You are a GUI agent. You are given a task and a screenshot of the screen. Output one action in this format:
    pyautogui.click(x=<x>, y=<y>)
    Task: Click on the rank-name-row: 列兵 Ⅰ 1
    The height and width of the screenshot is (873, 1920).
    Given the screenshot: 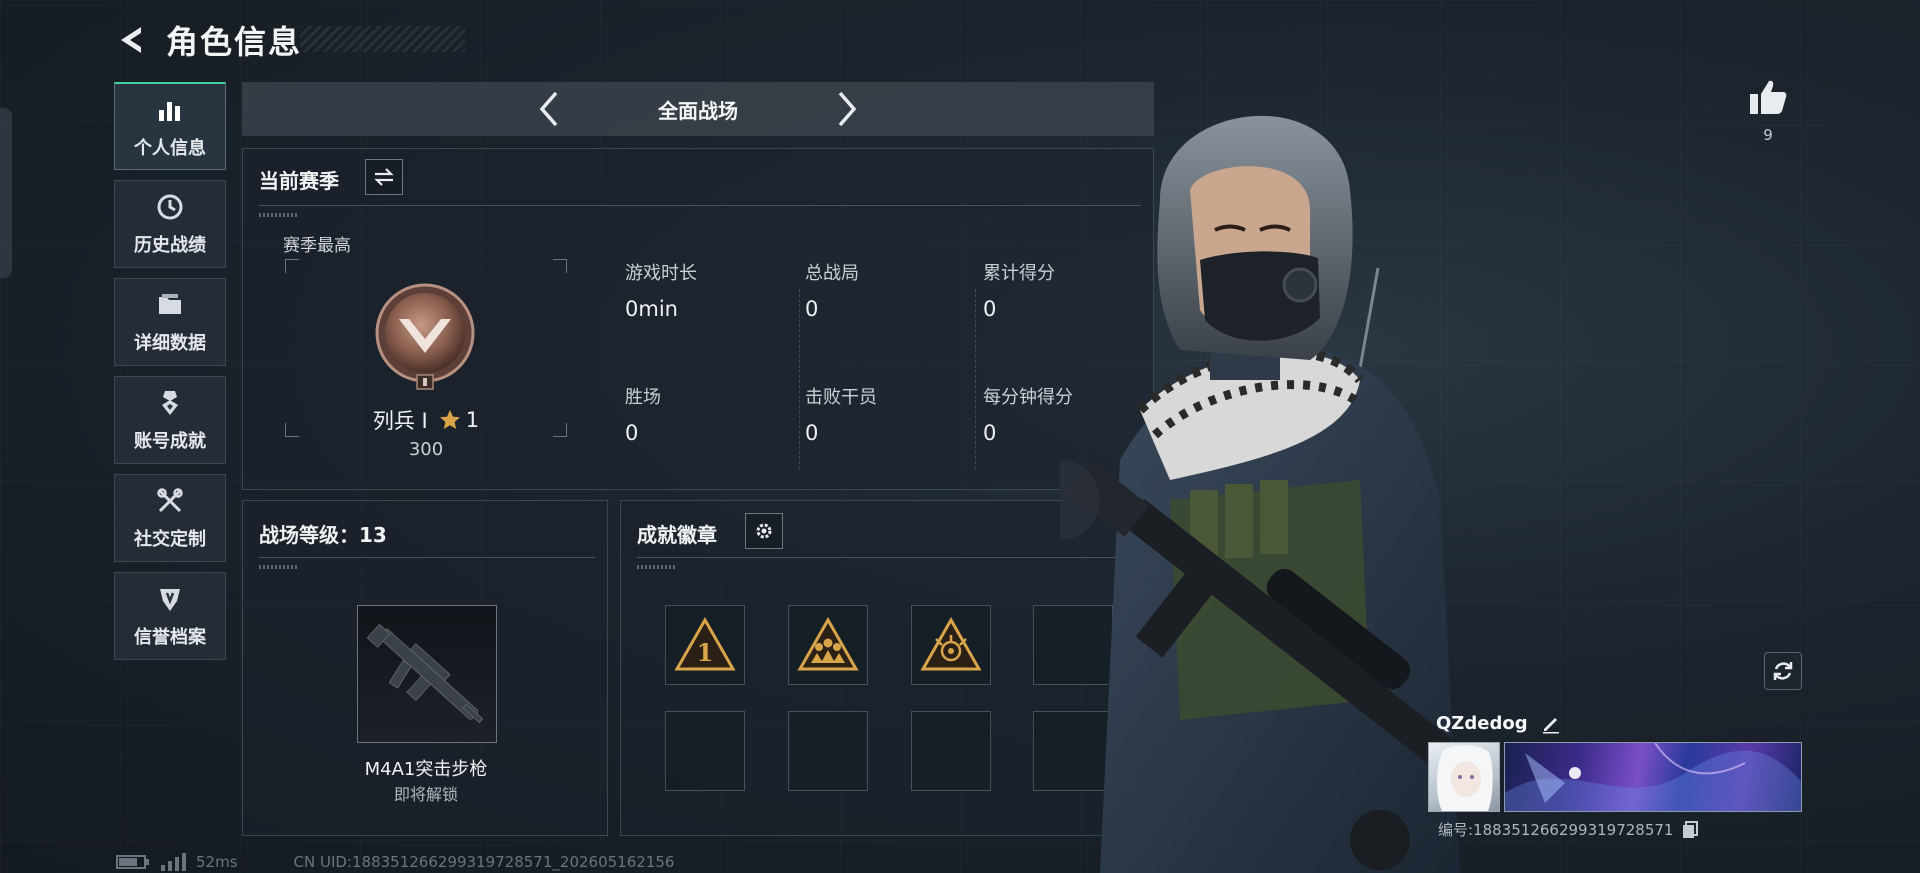 What is the action you would take?
    pyautogui.click(x=426, y=420)
    